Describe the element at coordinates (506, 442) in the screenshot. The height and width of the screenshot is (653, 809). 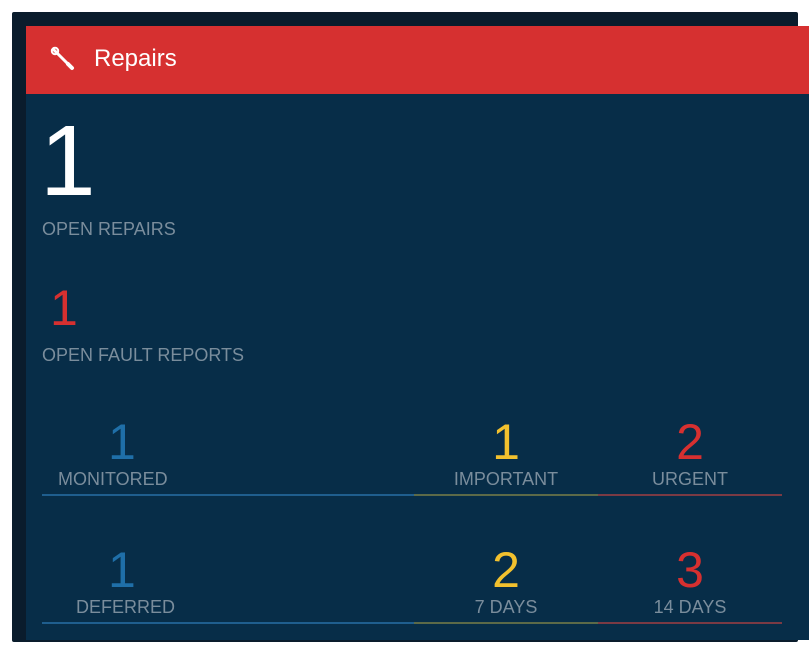
I see `important-count: 1` at that location.